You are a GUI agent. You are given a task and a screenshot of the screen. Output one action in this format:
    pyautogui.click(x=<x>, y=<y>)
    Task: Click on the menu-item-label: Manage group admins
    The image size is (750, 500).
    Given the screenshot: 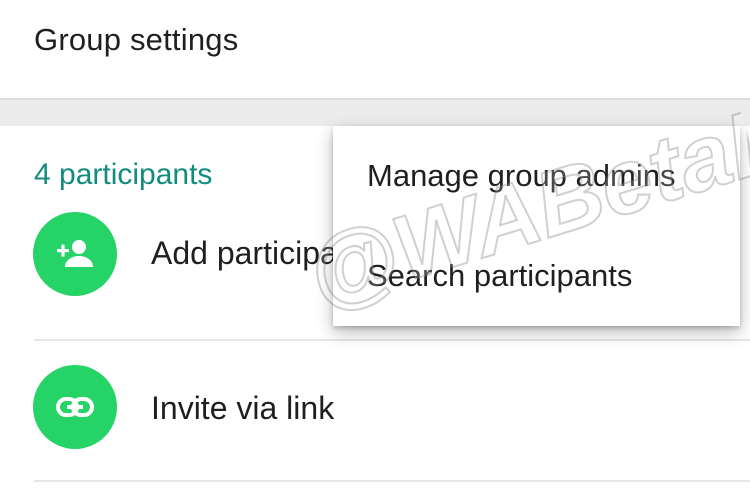 What is the action you would take?
    pyautogui.click(x=521, y=175)
    